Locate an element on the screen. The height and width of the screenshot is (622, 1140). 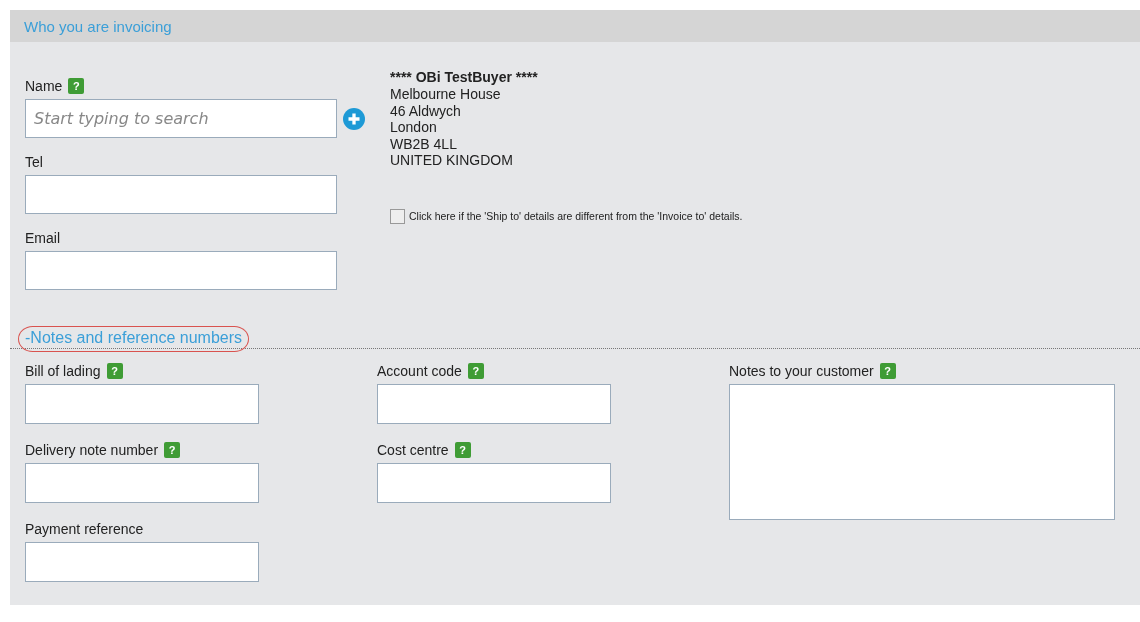
field-label: Tel is located at coordinates (34, 162).